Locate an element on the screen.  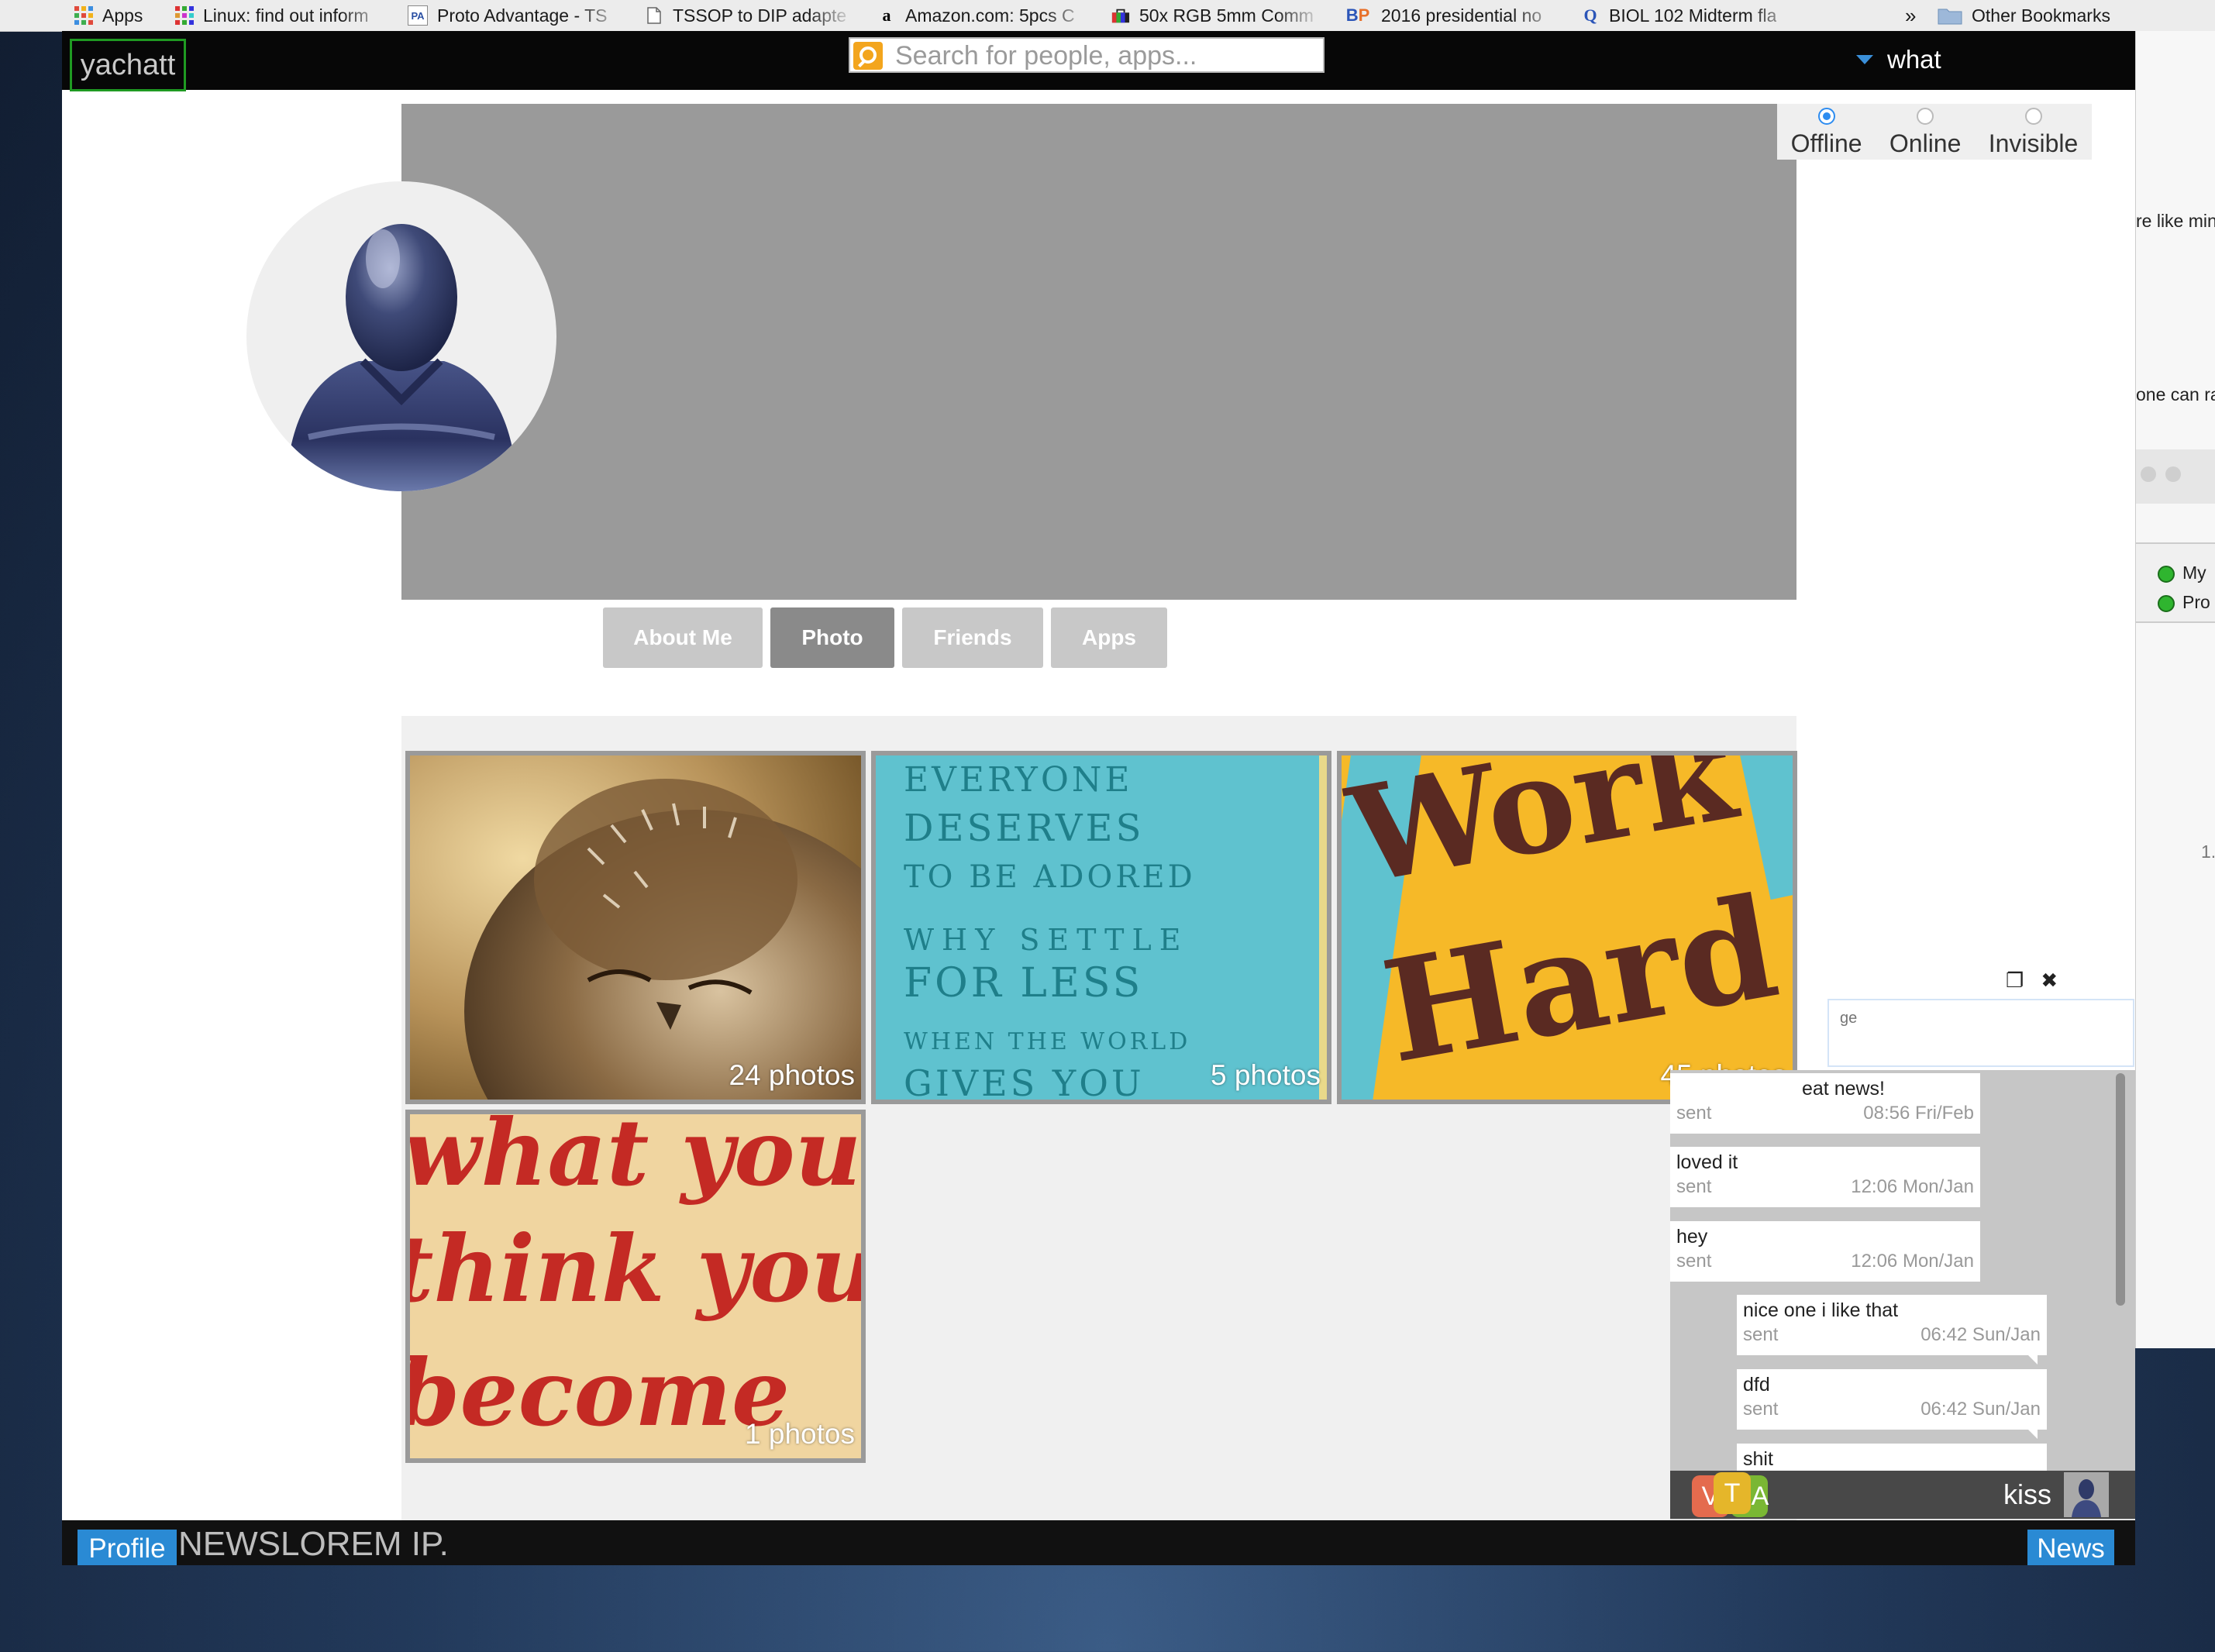
bookmark-tssop: TSSOP to DIP adapte is located at coordinates (749, 15).